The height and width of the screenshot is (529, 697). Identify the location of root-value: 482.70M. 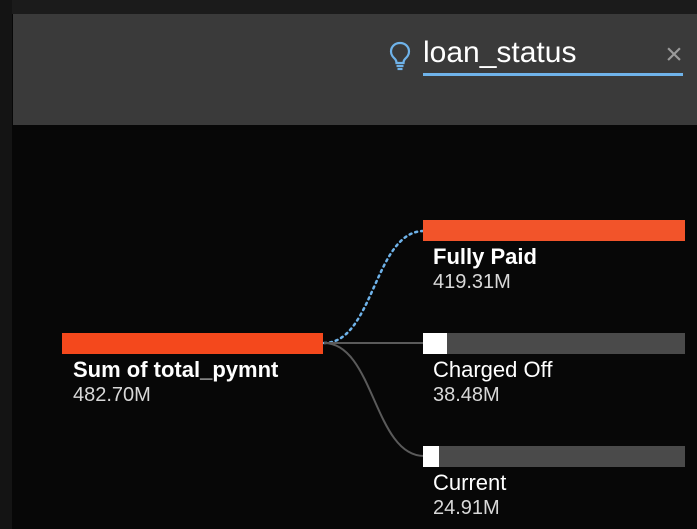
(112, 395).